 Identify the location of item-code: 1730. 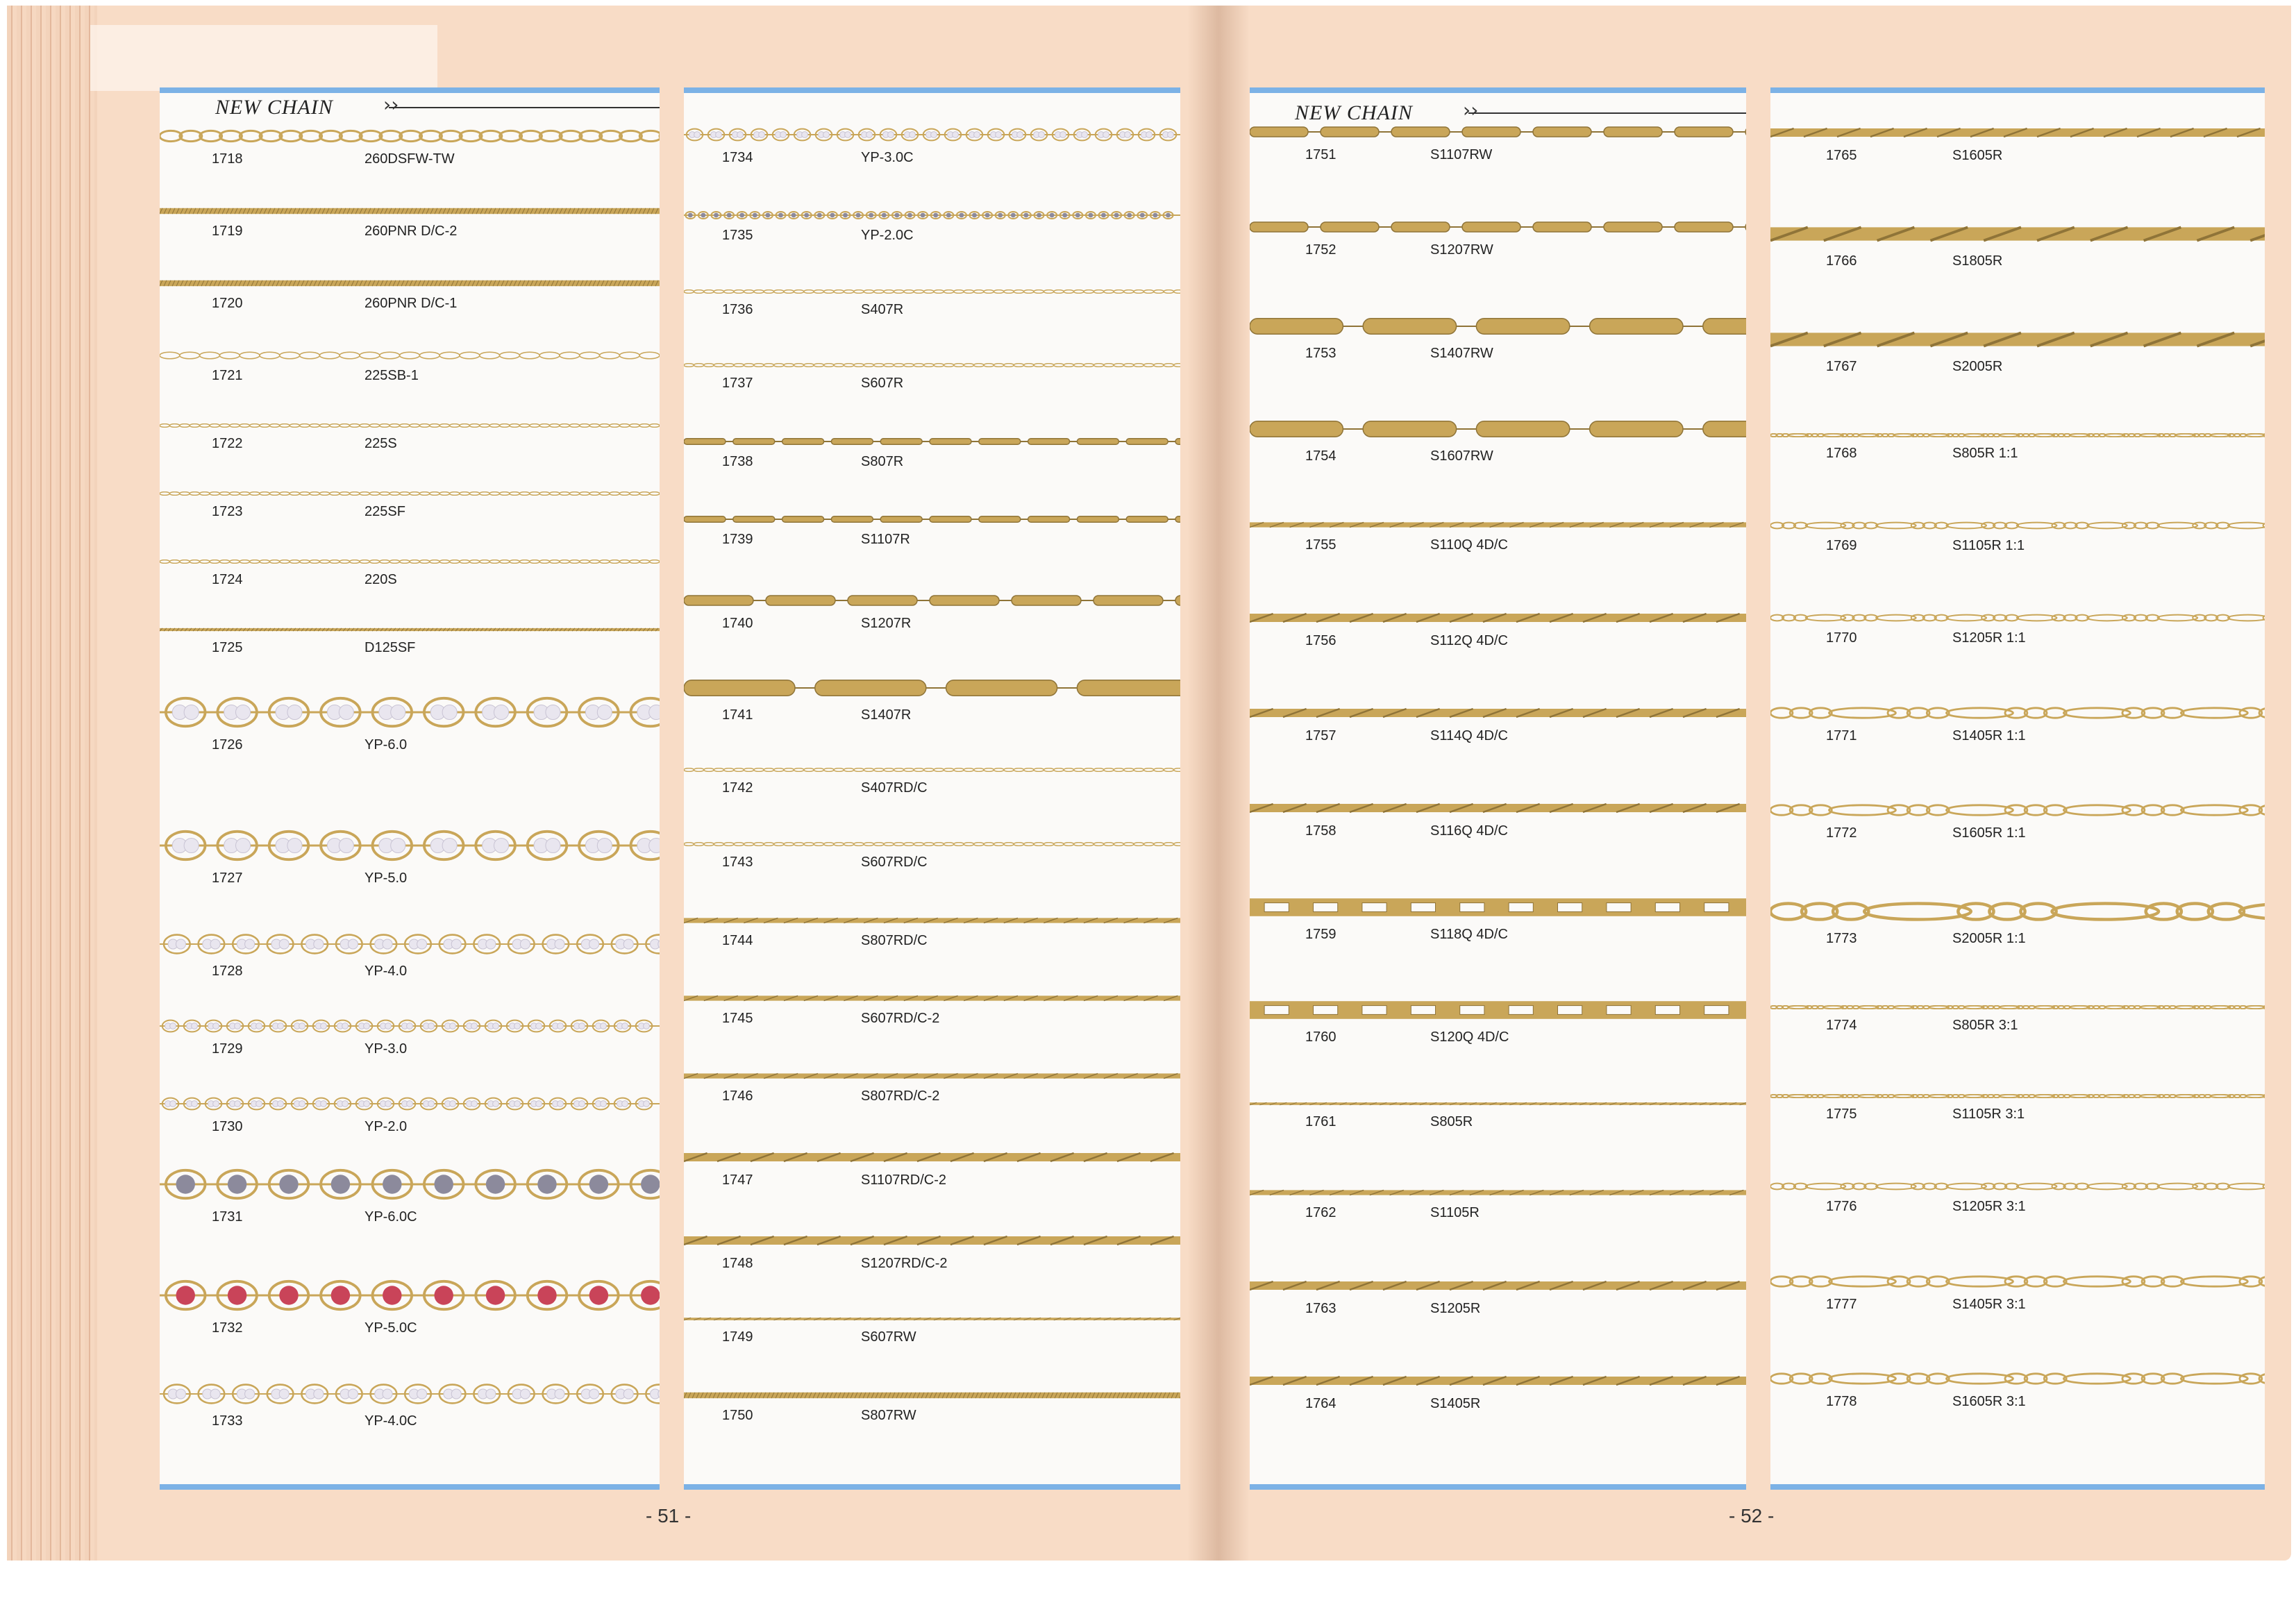
(227, 1126).